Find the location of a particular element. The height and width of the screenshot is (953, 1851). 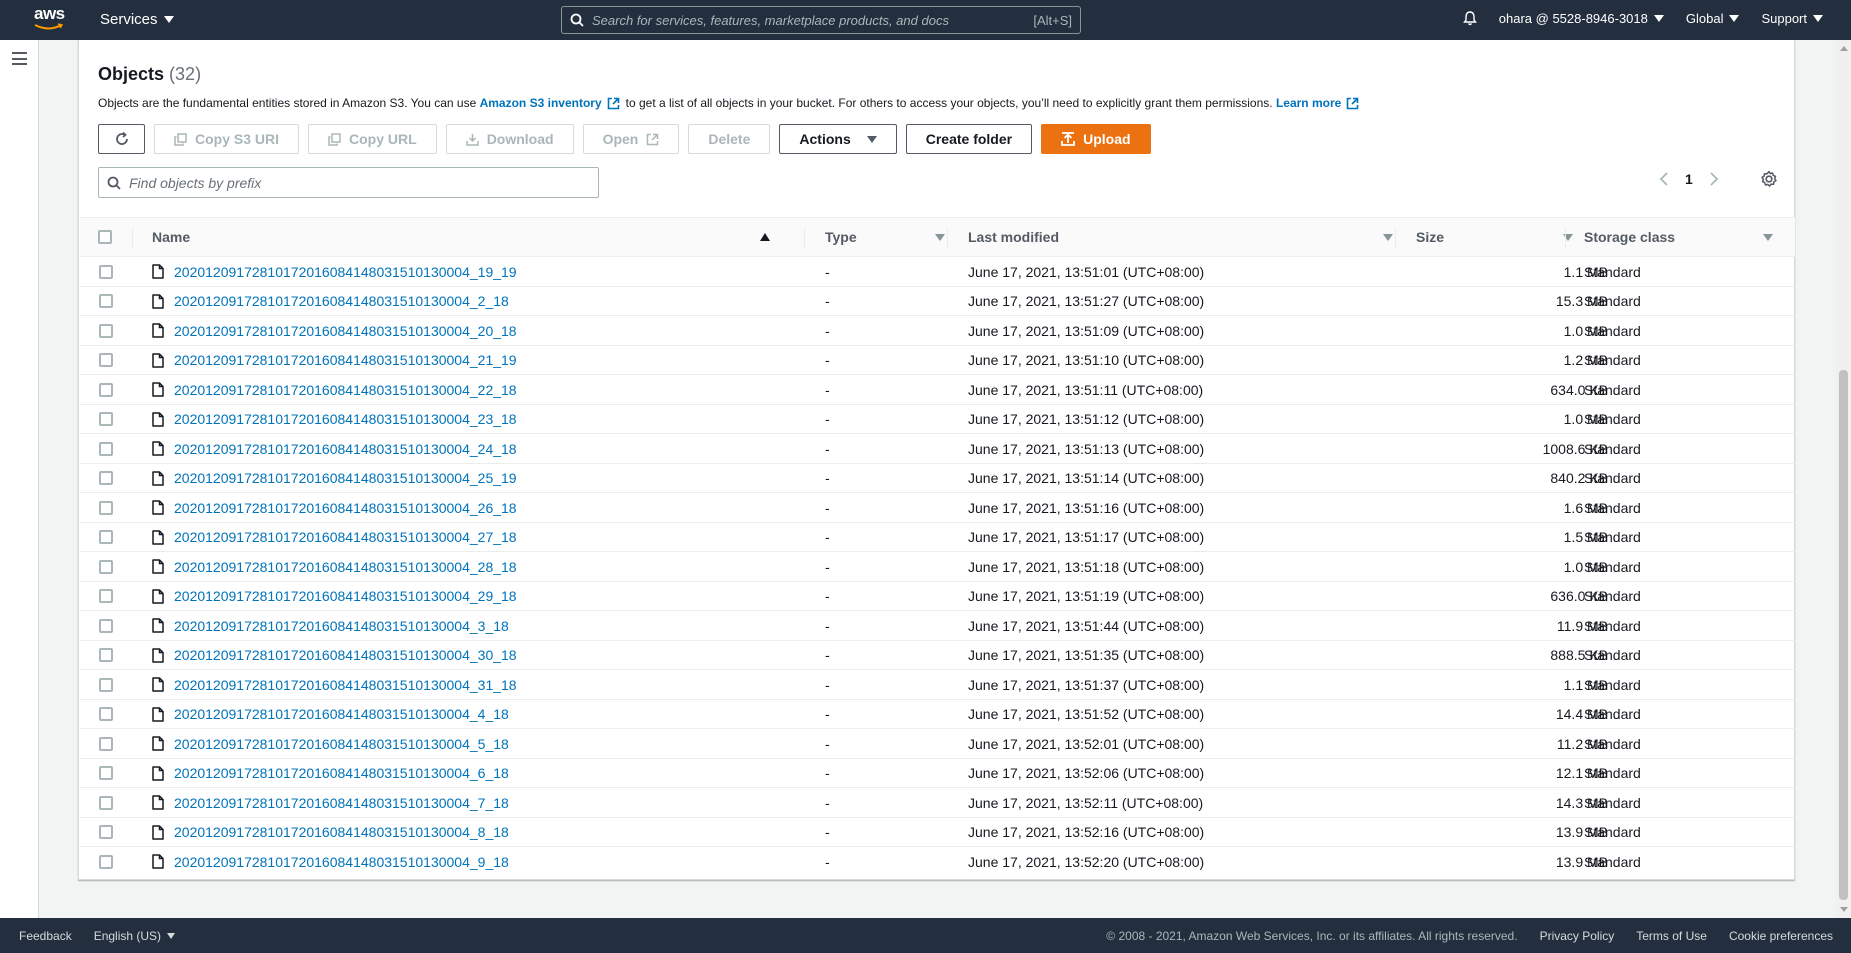

find-objects-input: Find objects by prefix is located at coordinates (348, 182).